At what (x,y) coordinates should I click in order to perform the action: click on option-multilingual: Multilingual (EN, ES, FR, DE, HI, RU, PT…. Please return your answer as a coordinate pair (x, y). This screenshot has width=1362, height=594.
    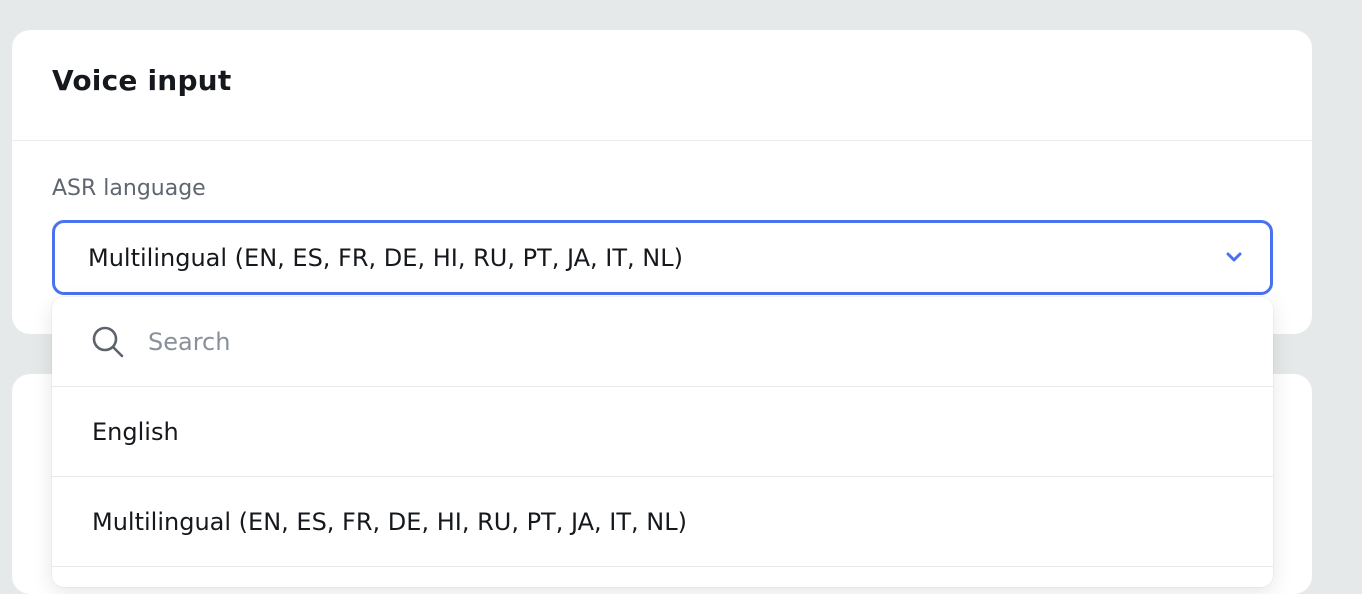
    Looking at the image, I should click on (662, 522).